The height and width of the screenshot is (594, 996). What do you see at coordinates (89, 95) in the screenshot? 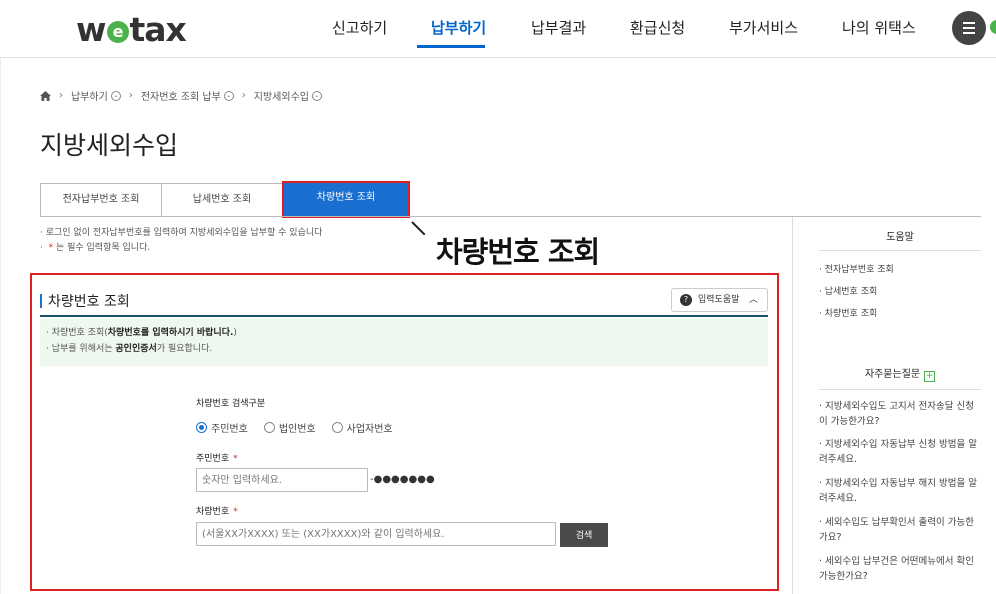
I see `breadcrumb-item-payment: 납부하기` at bounding box center [89, 95].